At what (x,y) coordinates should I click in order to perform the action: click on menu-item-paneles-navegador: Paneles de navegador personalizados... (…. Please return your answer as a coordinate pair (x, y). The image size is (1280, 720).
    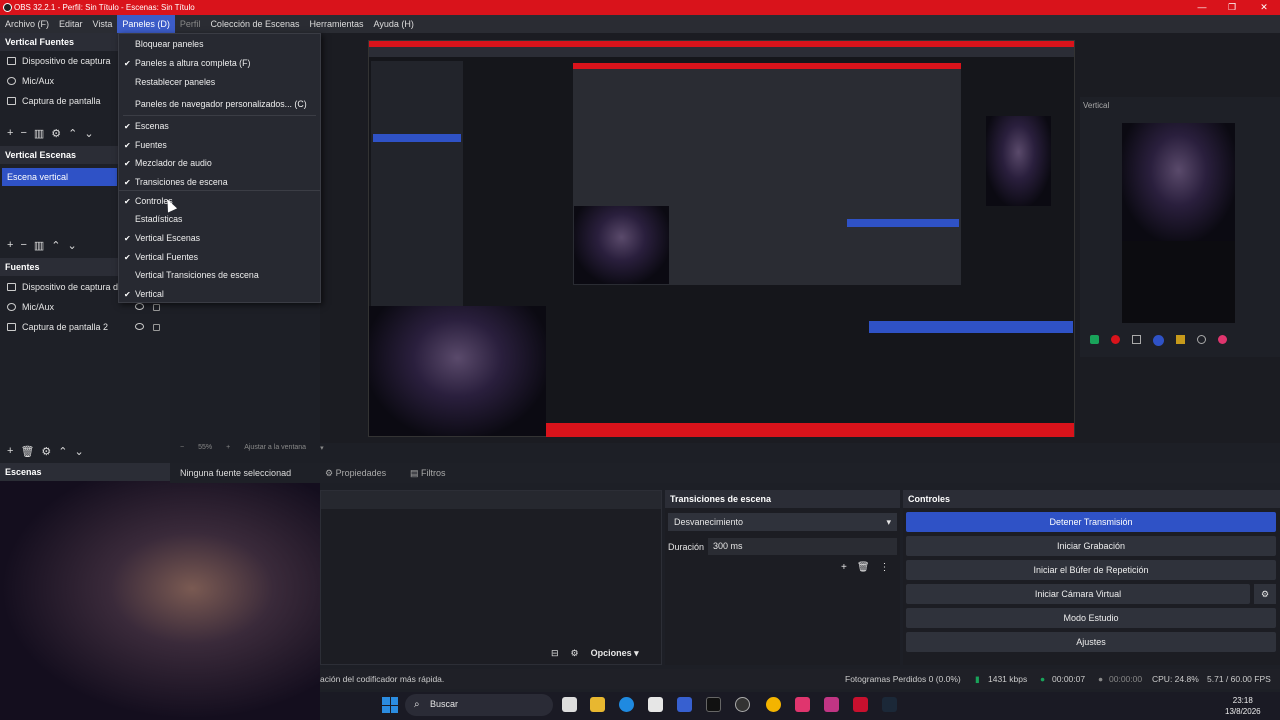
    Looking at the image, I should click on (219, 104).